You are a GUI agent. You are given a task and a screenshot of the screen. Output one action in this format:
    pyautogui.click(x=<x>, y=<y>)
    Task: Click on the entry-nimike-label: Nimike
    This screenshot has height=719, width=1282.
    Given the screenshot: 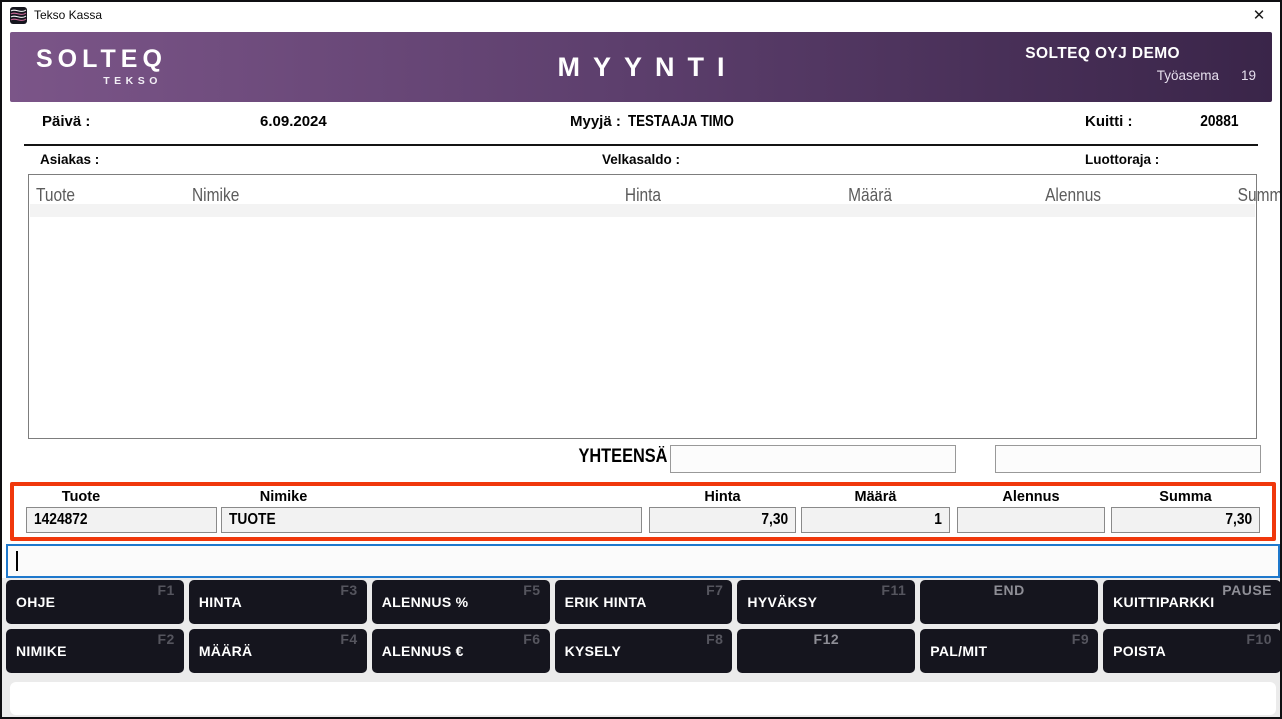 What is the action you would take?
    pyautogui.click(x=283, y=497)
    